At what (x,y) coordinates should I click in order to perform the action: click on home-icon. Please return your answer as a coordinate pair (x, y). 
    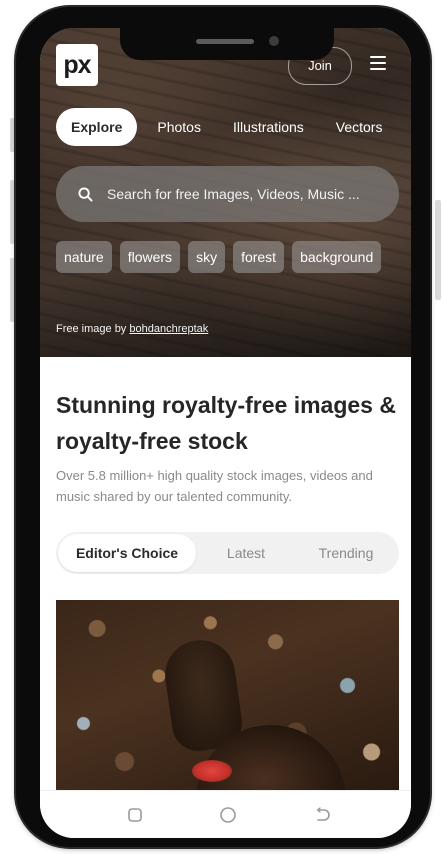
    Looking at the image, I should click on (228, 815).